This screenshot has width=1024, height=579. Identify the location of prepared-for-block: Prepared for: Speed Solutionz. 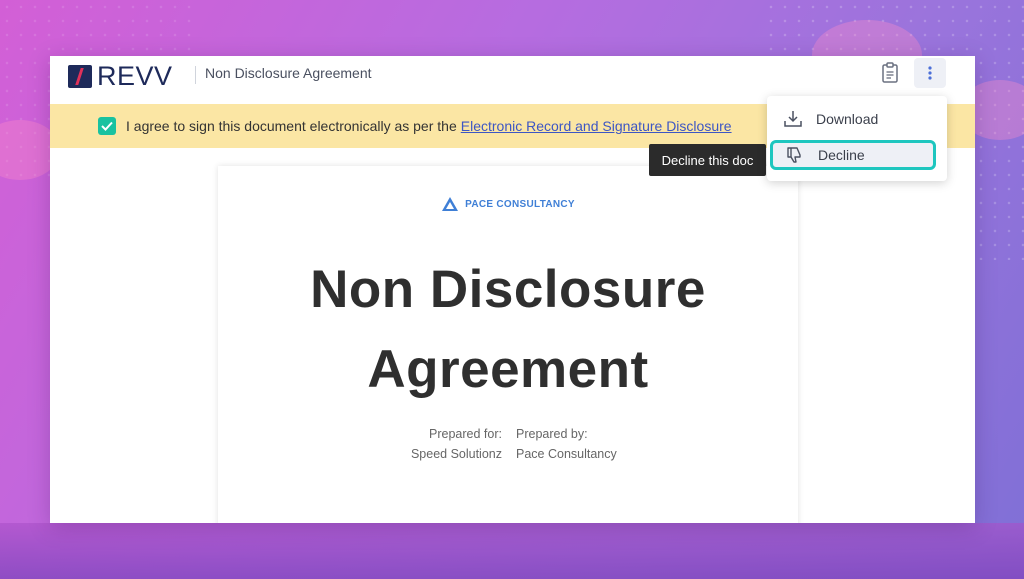
(456, 444).